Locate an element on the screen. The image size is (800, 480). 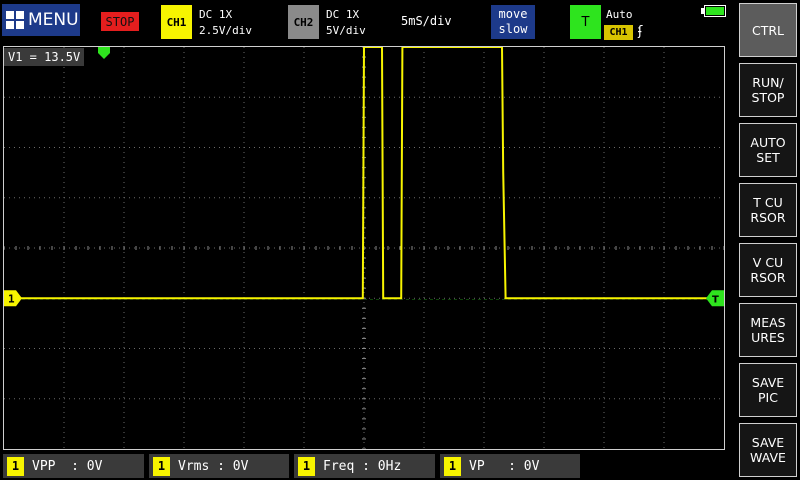
auto-set-button: AUTO SET is located at coordinates (768, 150).